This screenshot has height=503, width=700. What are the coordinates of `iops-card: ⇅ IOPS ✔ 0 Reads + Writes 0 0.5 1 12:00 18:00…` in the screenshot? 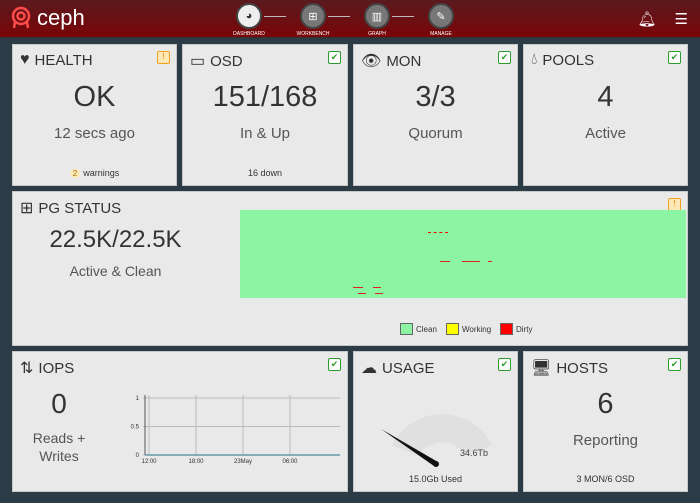 It's located at (180, 421).